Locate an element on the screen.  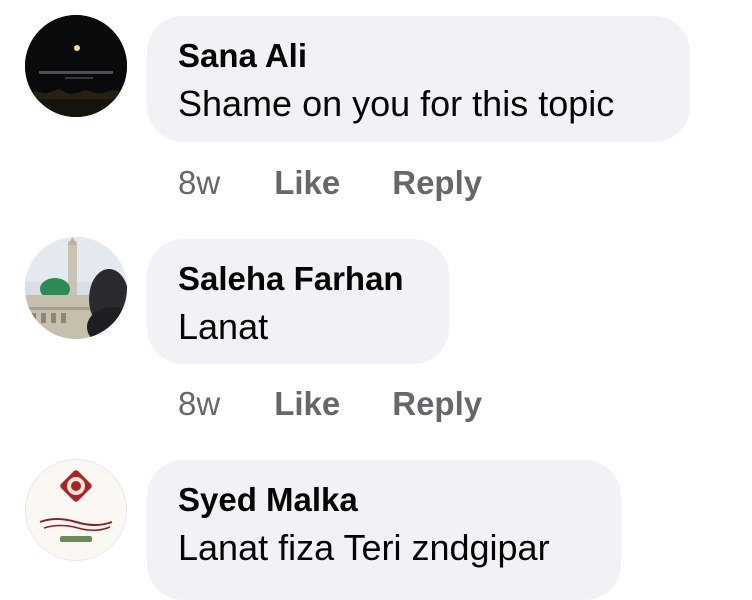
avatar is located at coordinates (76, 510).